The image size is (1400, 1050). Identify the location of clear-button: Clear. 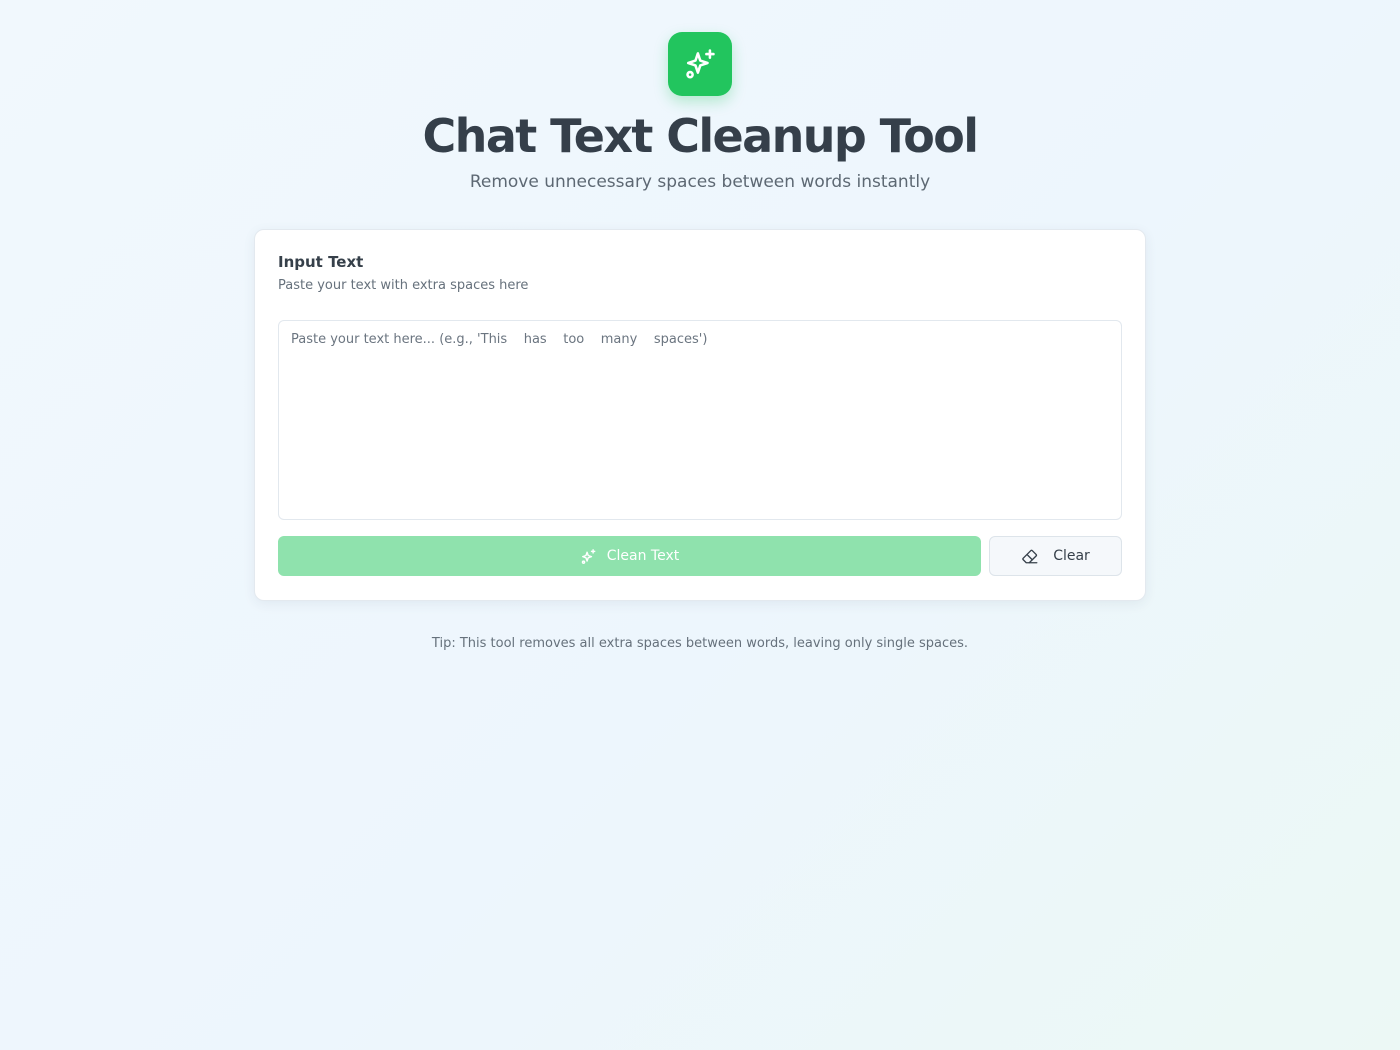
(1055, 556).